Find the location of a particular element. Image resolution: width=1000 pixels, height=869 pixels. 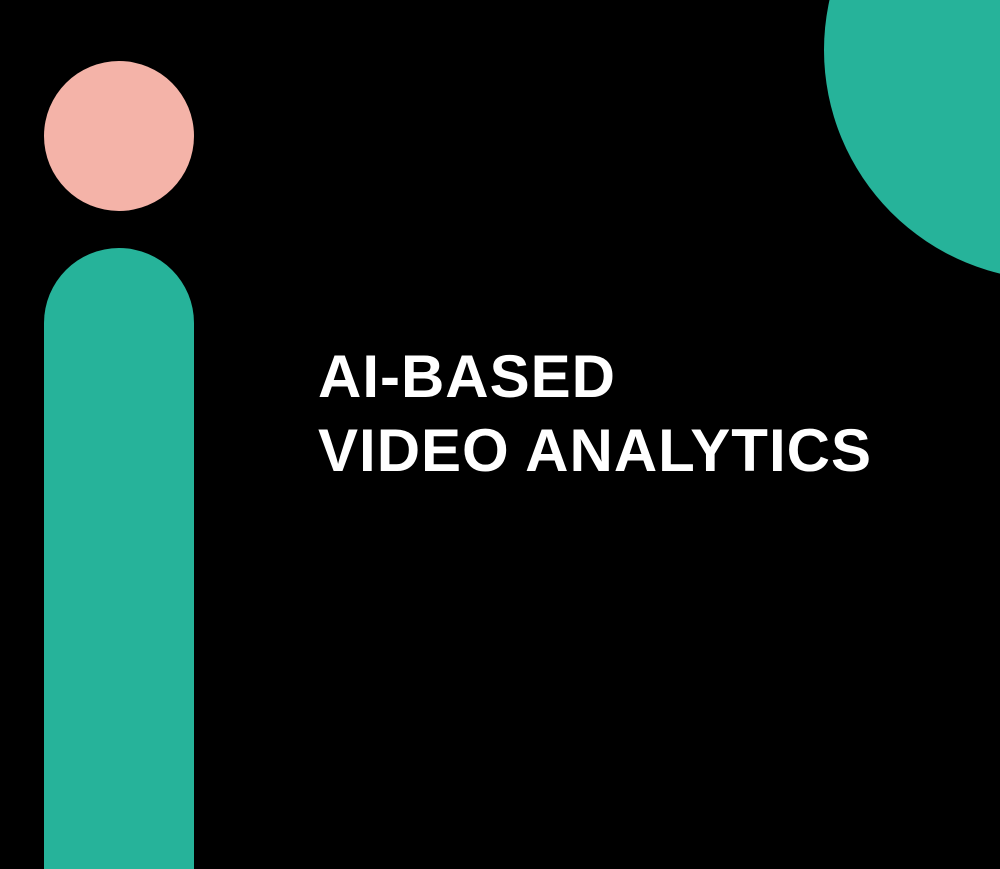

pink-dot-circle is located at coordinates (119, 136).